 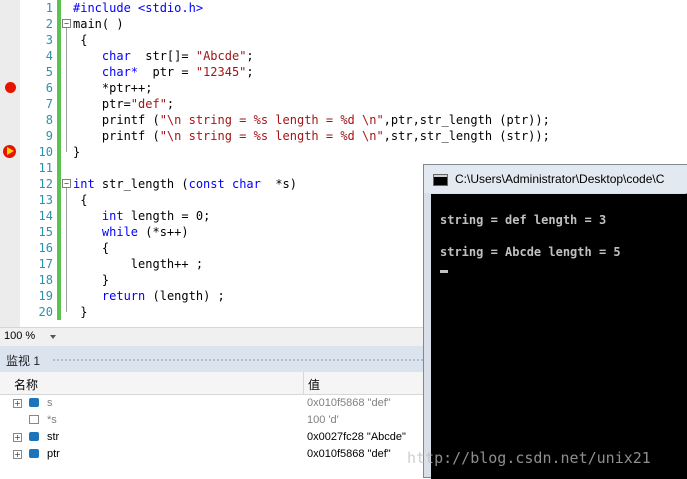 What do you see at coordinates (112, 216) in the screenshot?
I see `code-token: int` at bounding box center [112, 216].